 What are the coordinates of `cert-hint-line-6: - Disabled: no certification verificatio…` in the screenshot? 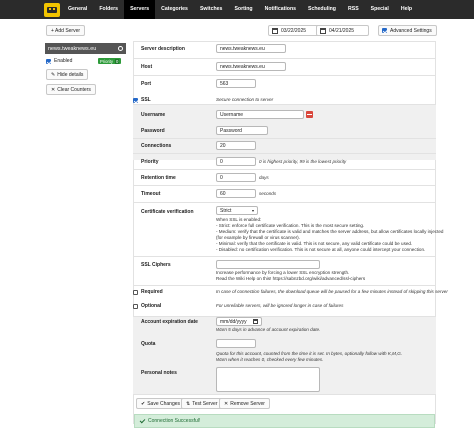 It's located at (321, 249).